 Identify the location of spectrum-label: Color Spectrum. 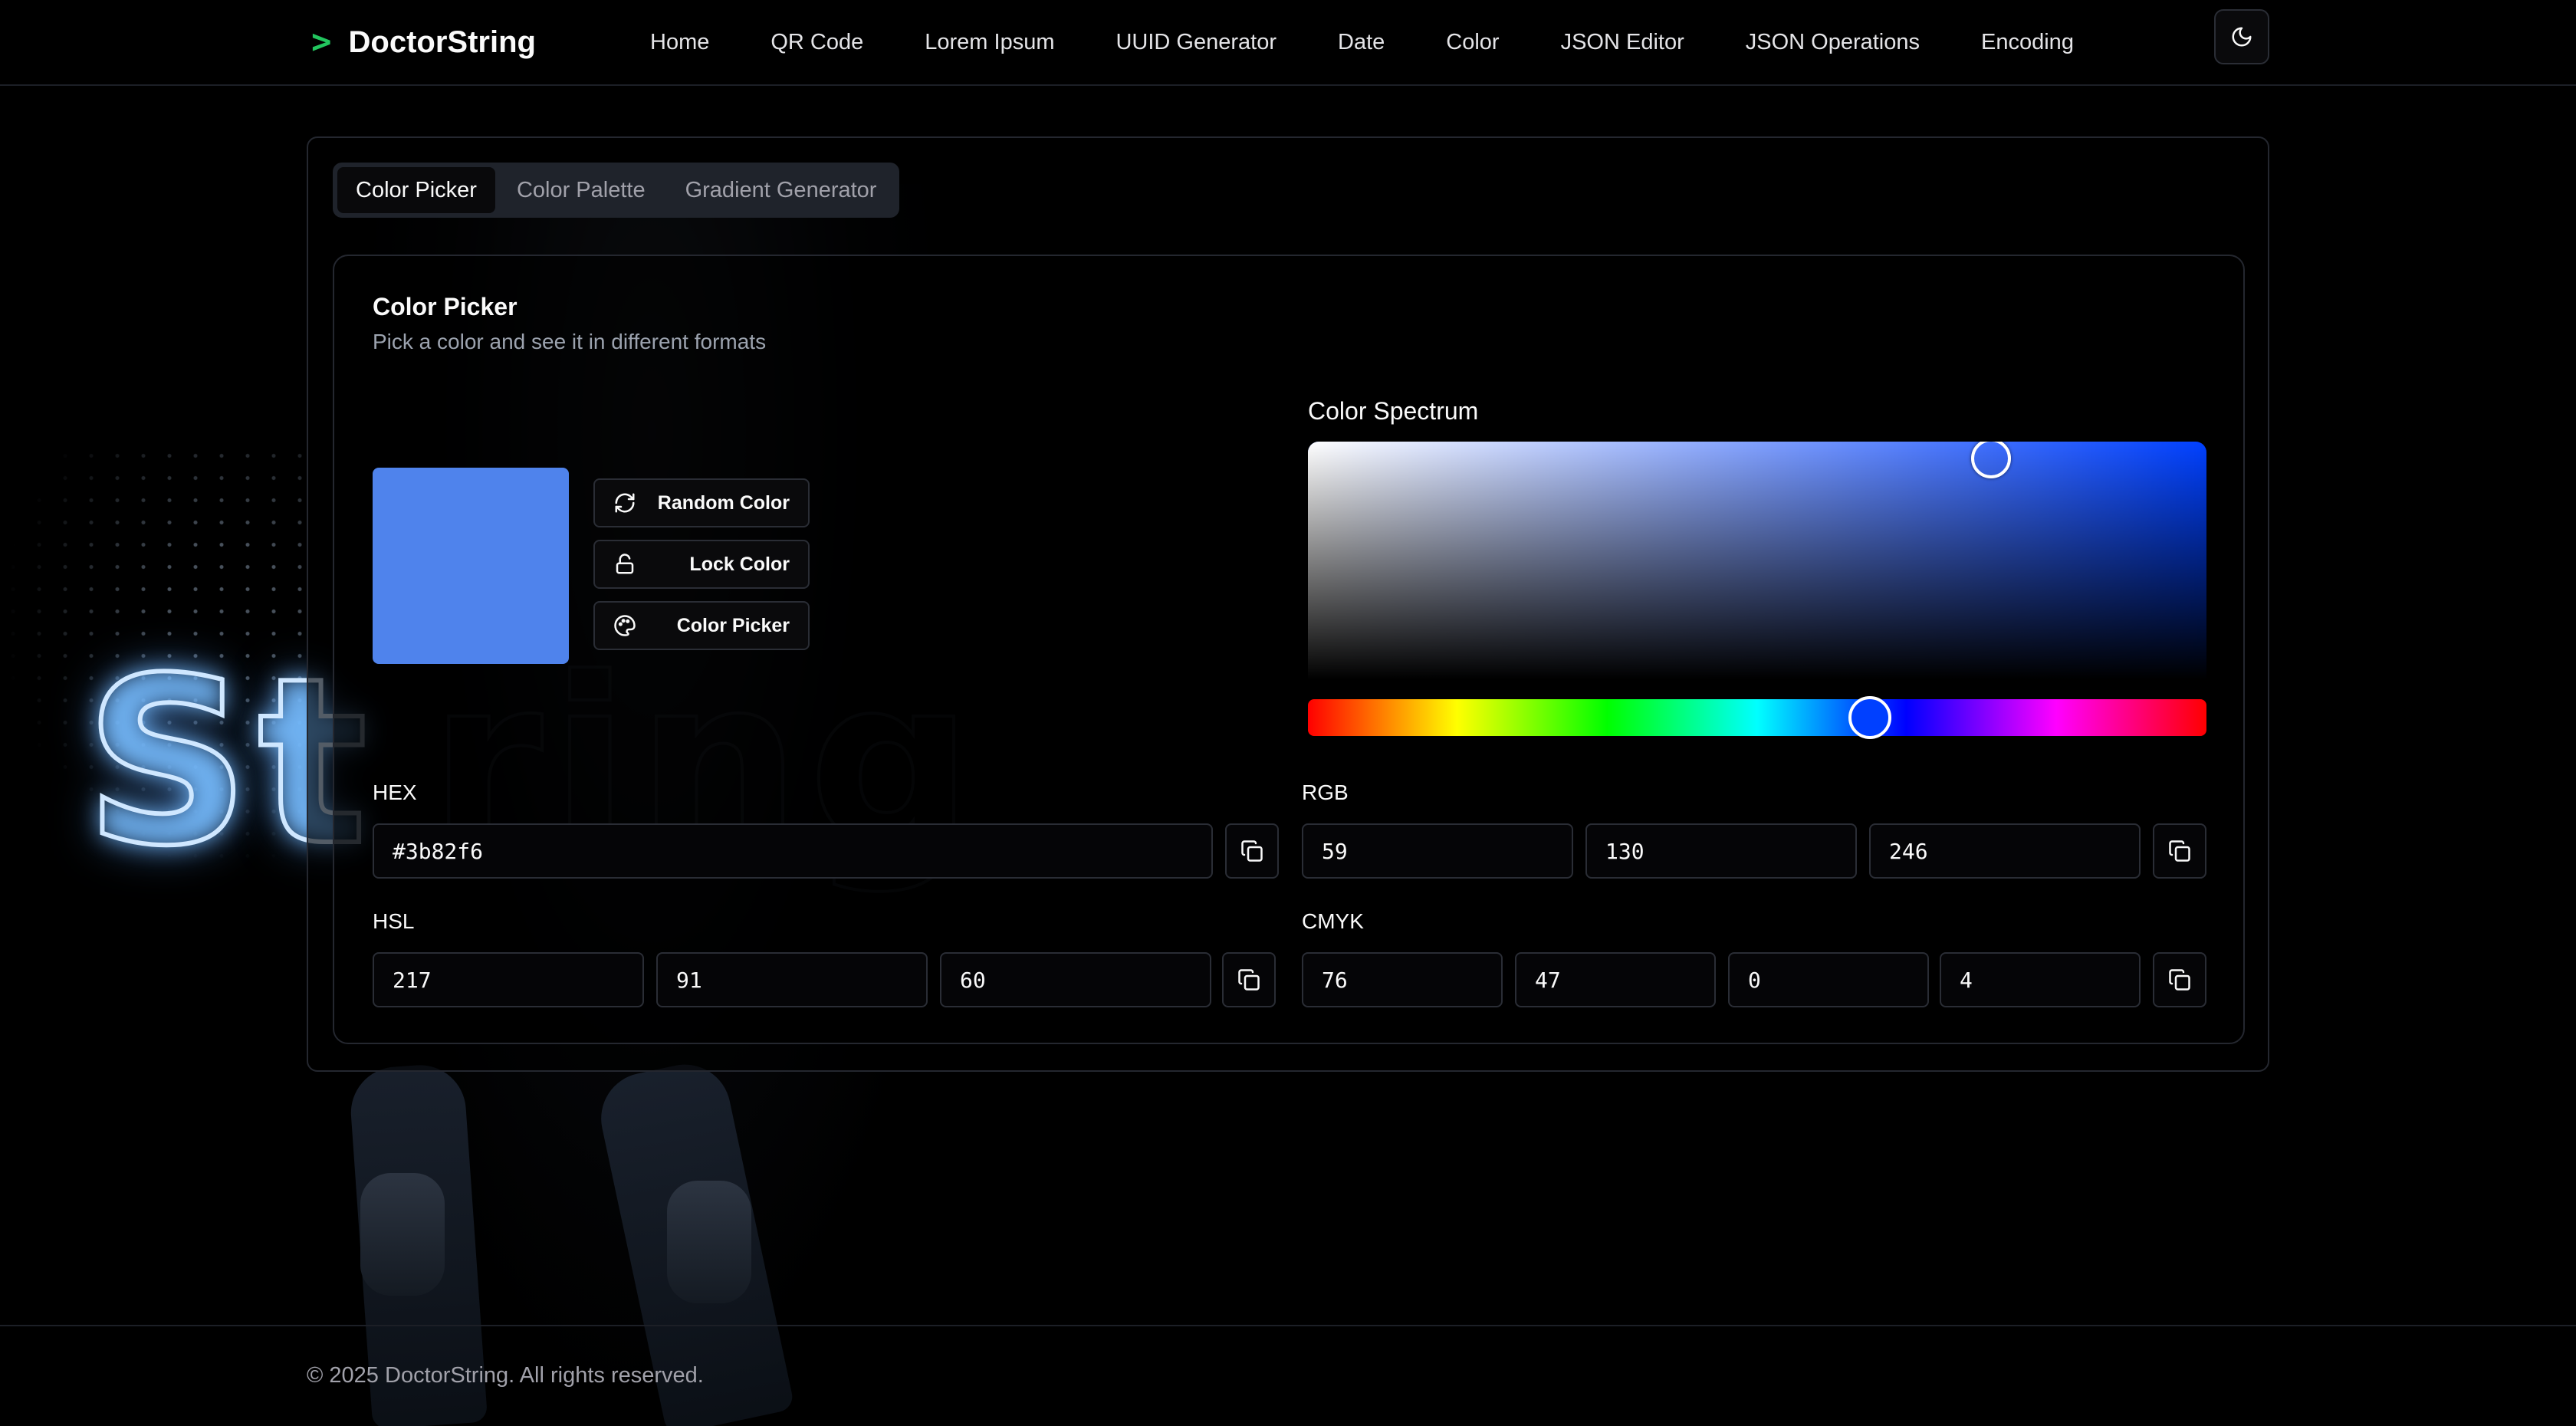
(1394, 411).